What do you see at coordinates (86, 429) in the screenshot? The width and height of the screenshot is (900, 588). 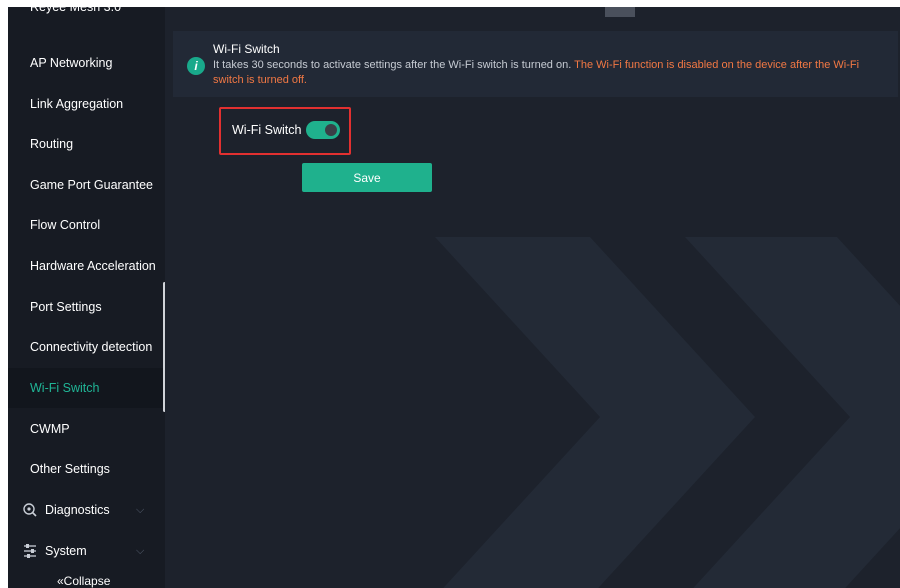 I see `sidebar-item-cwmp: CWMP` at bounding box center [86, 429].